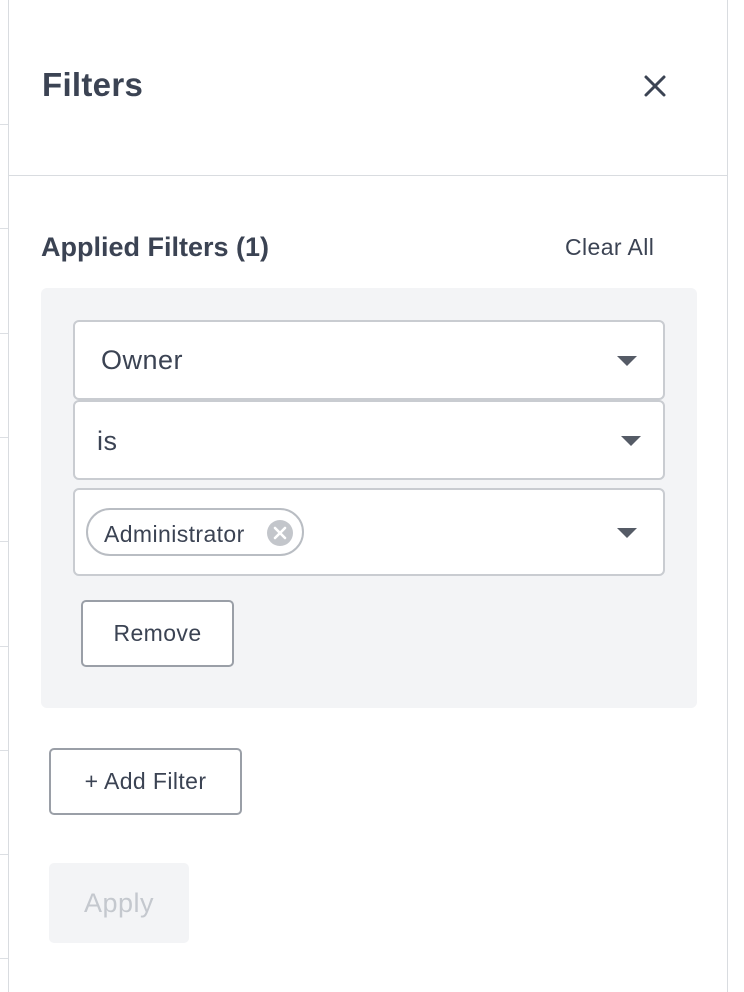 Image resolution: width=744 pixels, height=992 pixels. Describe the element at coordinates (369, 440) in the screenshot. I see `operator-select: is` at that location.